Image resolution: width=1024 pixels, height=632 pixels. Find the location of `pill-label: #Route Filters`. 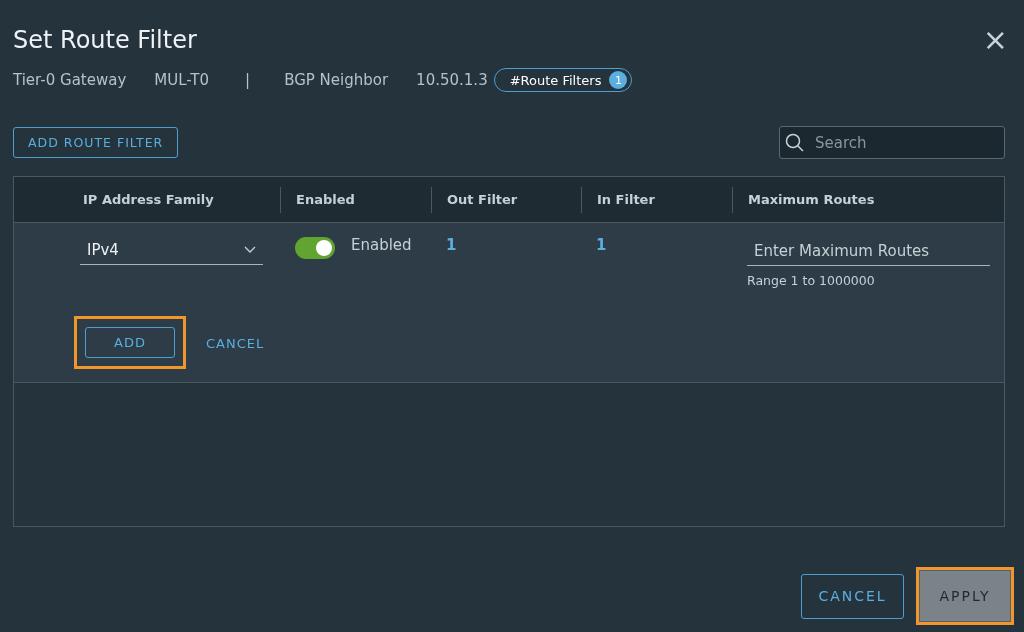

pill-label: #Route Filters is located at coordinates (555, 80).